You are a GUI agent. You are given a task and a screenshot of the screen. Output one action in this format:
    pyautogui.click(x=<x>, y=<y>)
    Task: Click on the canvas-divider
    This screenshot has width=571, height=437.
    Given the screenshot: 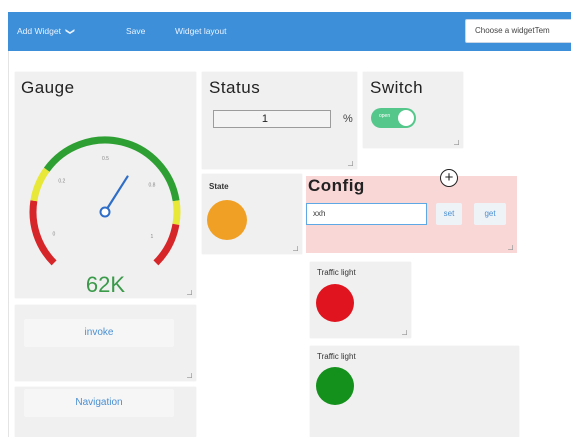 What is the action you would take?
    pyautogui.click(x=8, y=244)
    